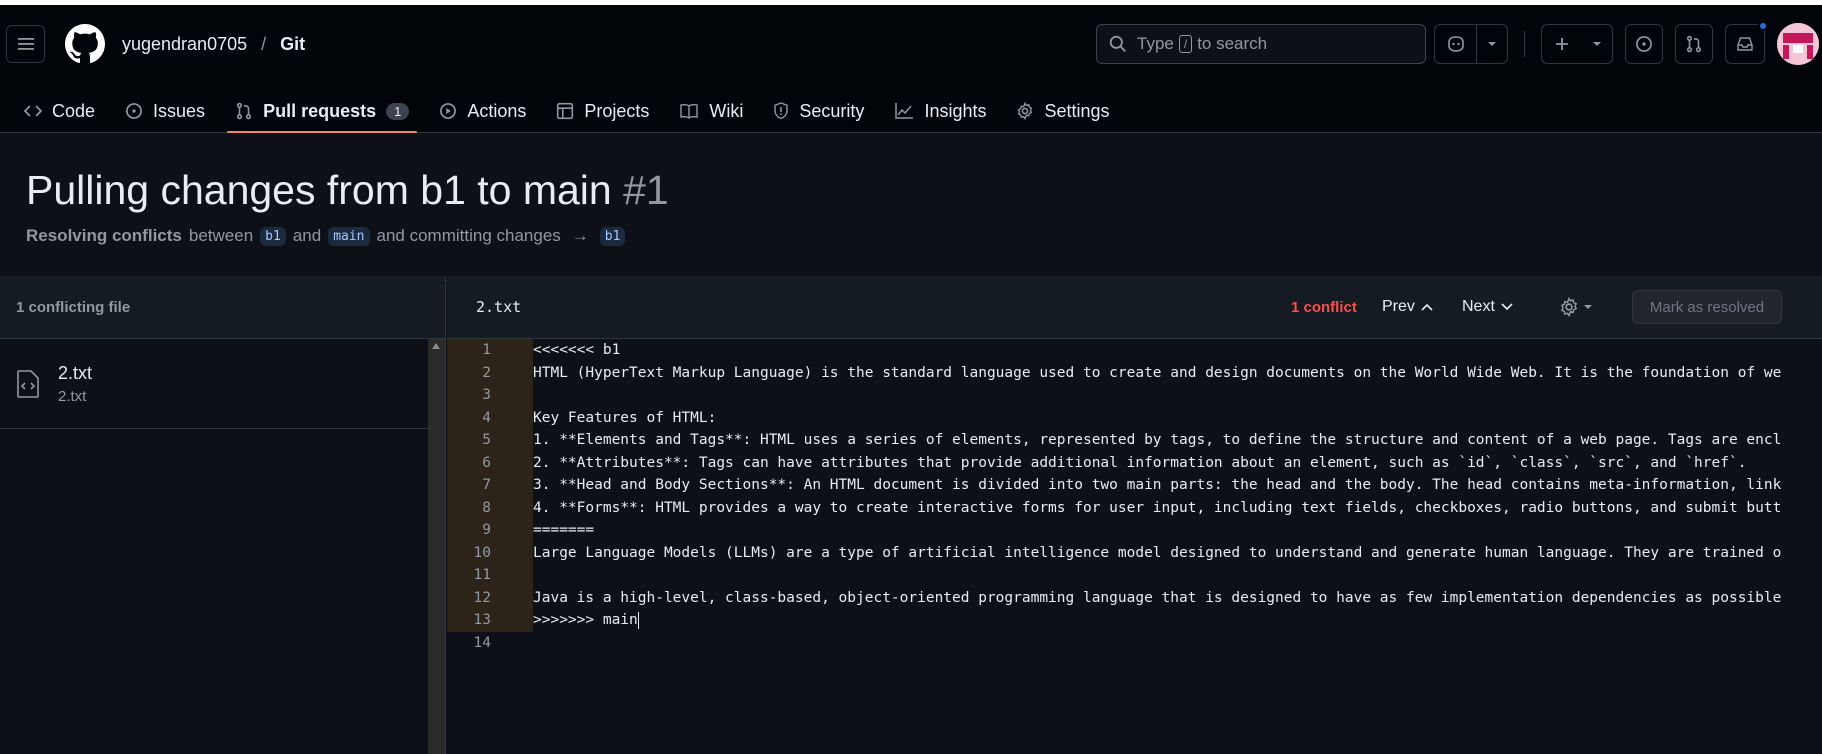 This screenshot has width=1822, height=754. I want to click on inbox-button, so click(1746, 42).